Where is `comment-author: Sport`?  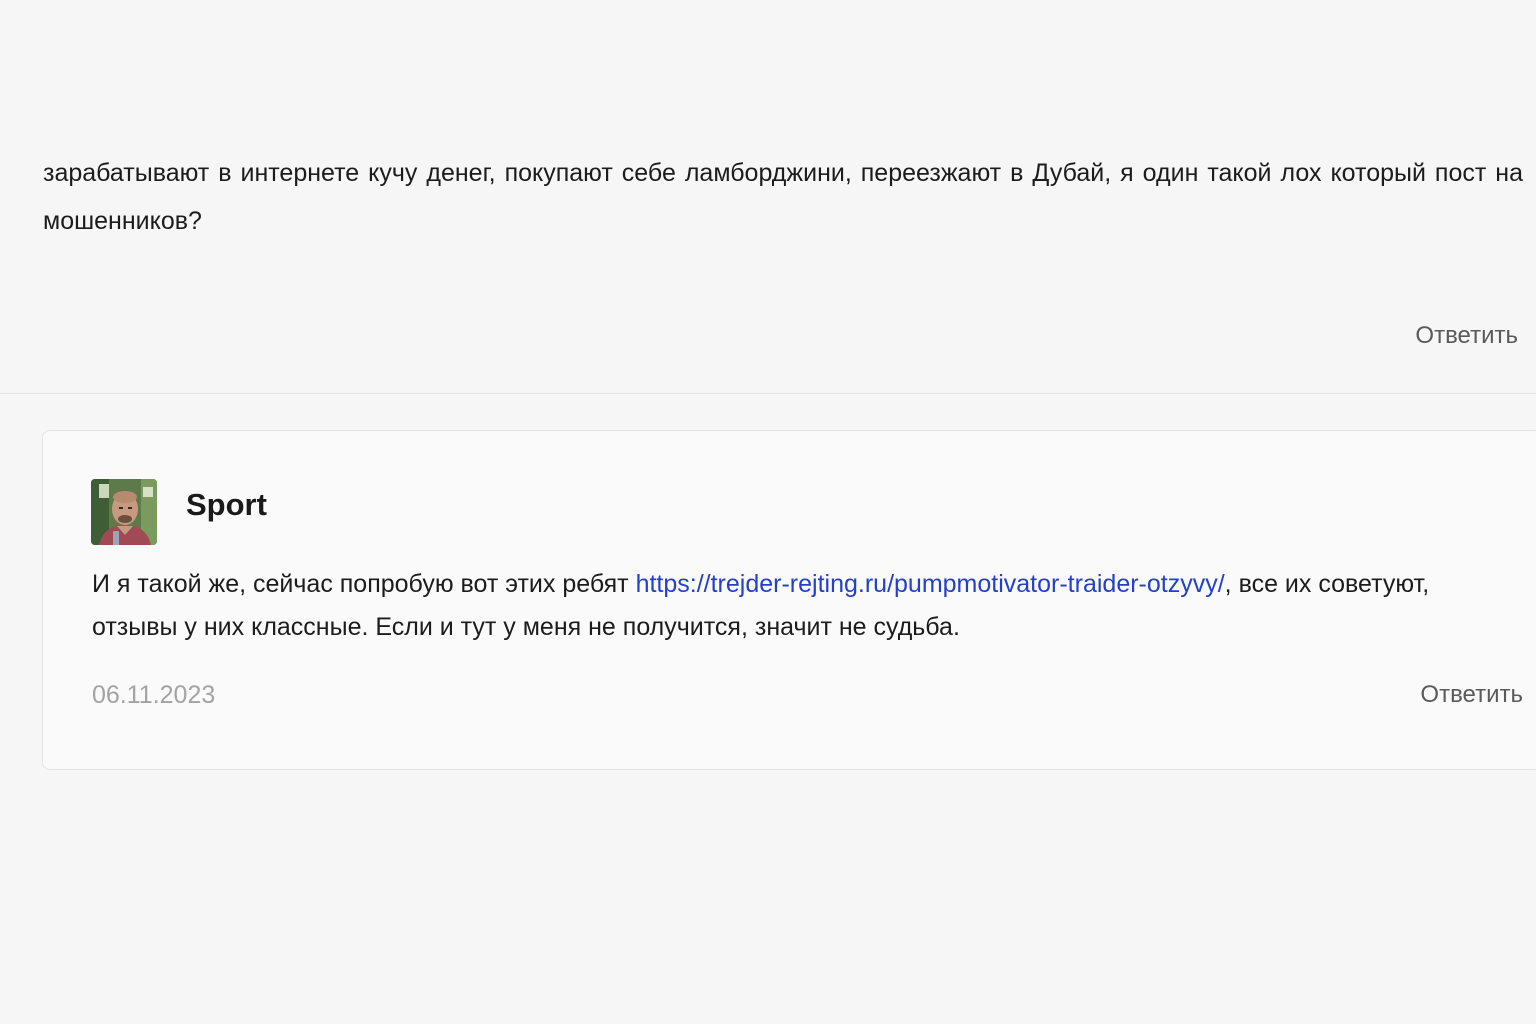 comment-author: Sport is located at coordinates (226, 504).